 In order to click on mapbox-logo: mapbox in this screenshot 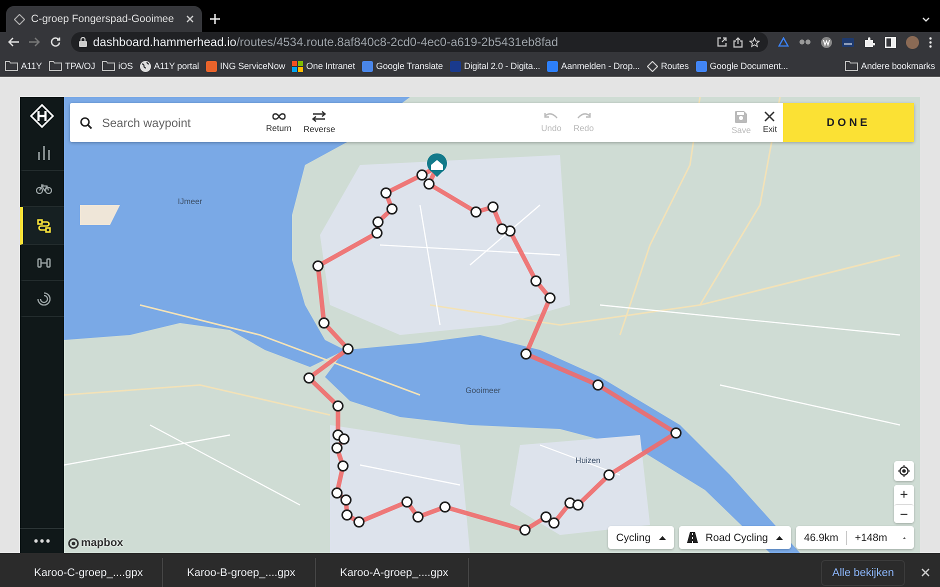, I will do `click(96, 543)`.